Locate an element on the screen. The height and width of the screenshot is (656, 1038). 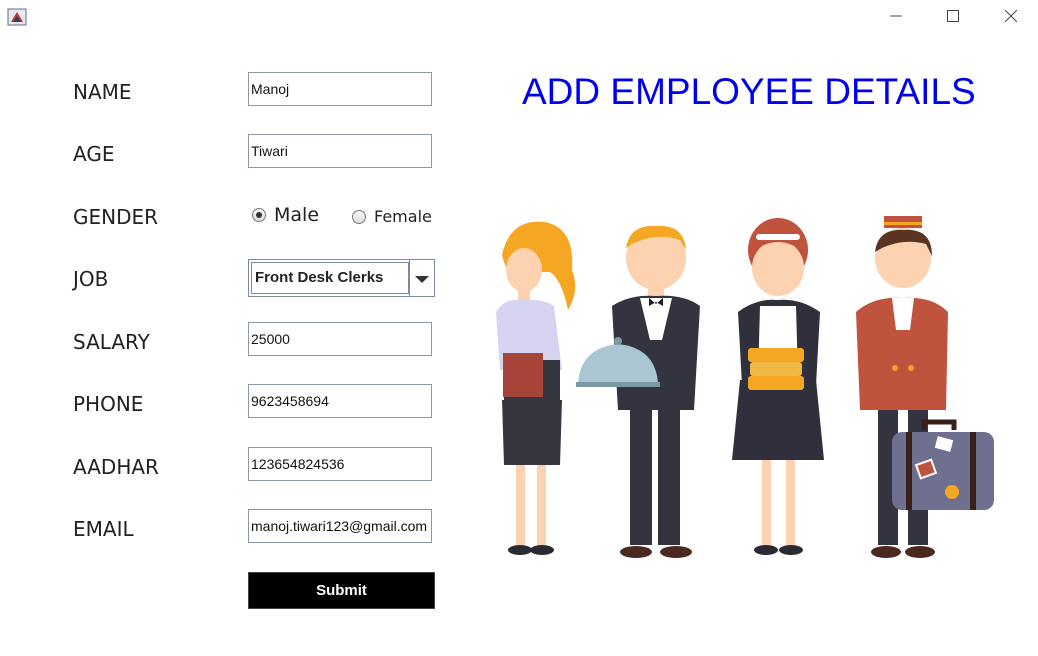
chevron-down-icon is located at coordinates (422, 279).